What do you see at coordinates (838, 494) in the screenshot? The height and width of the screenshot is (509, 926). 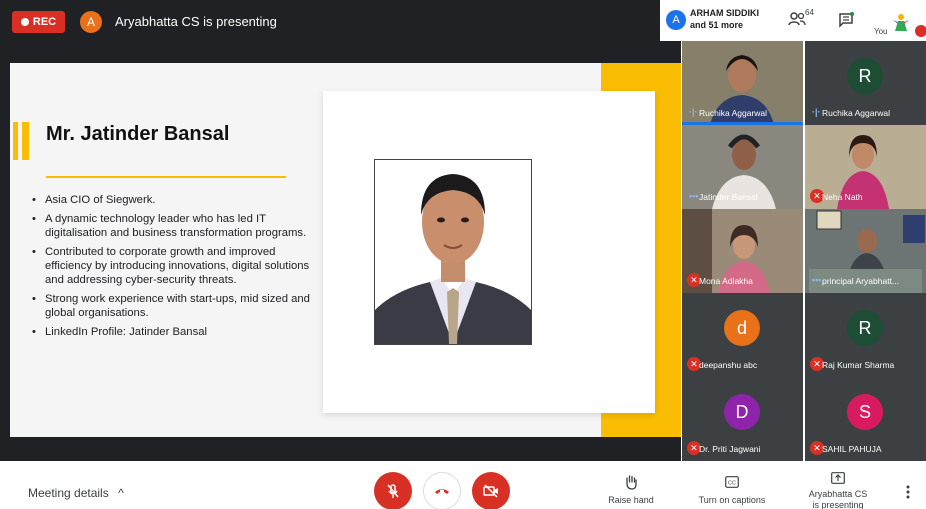 I see `presenting-line1: Aryabhatta CS` at bounding box center [838, 494].